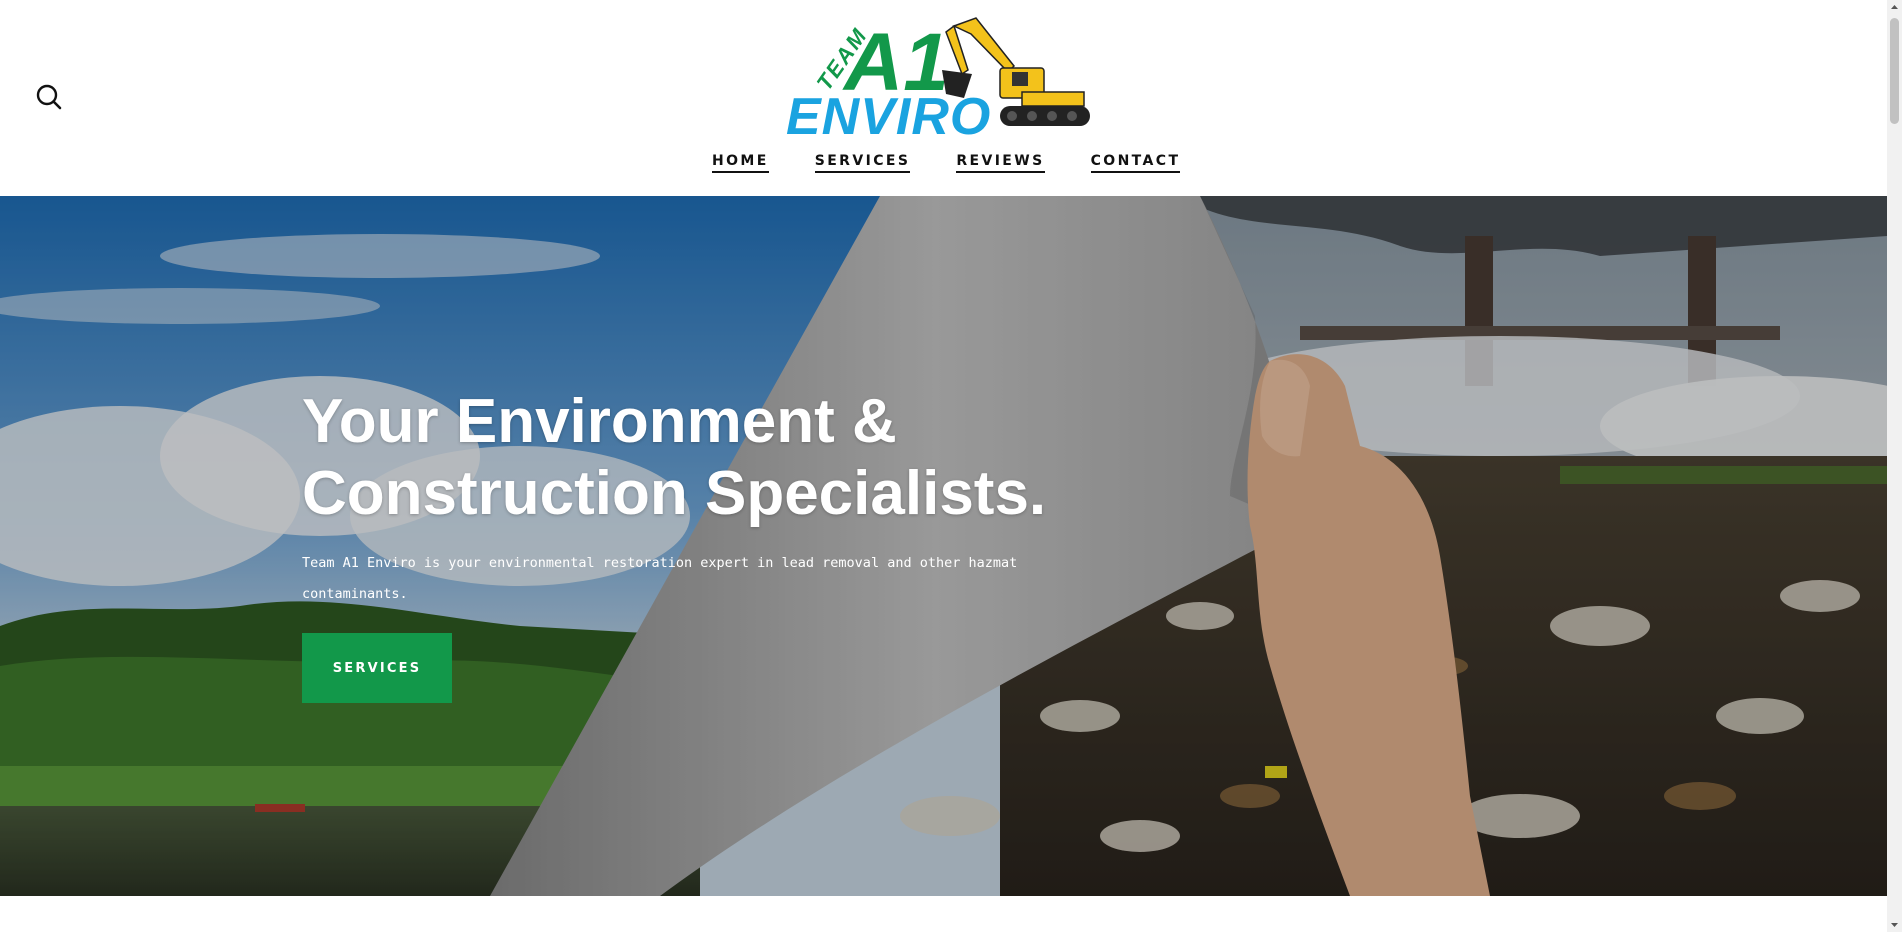 The width and height of the screenshot is (1902, 932). I want to click on search-icon, so click(49, 97).